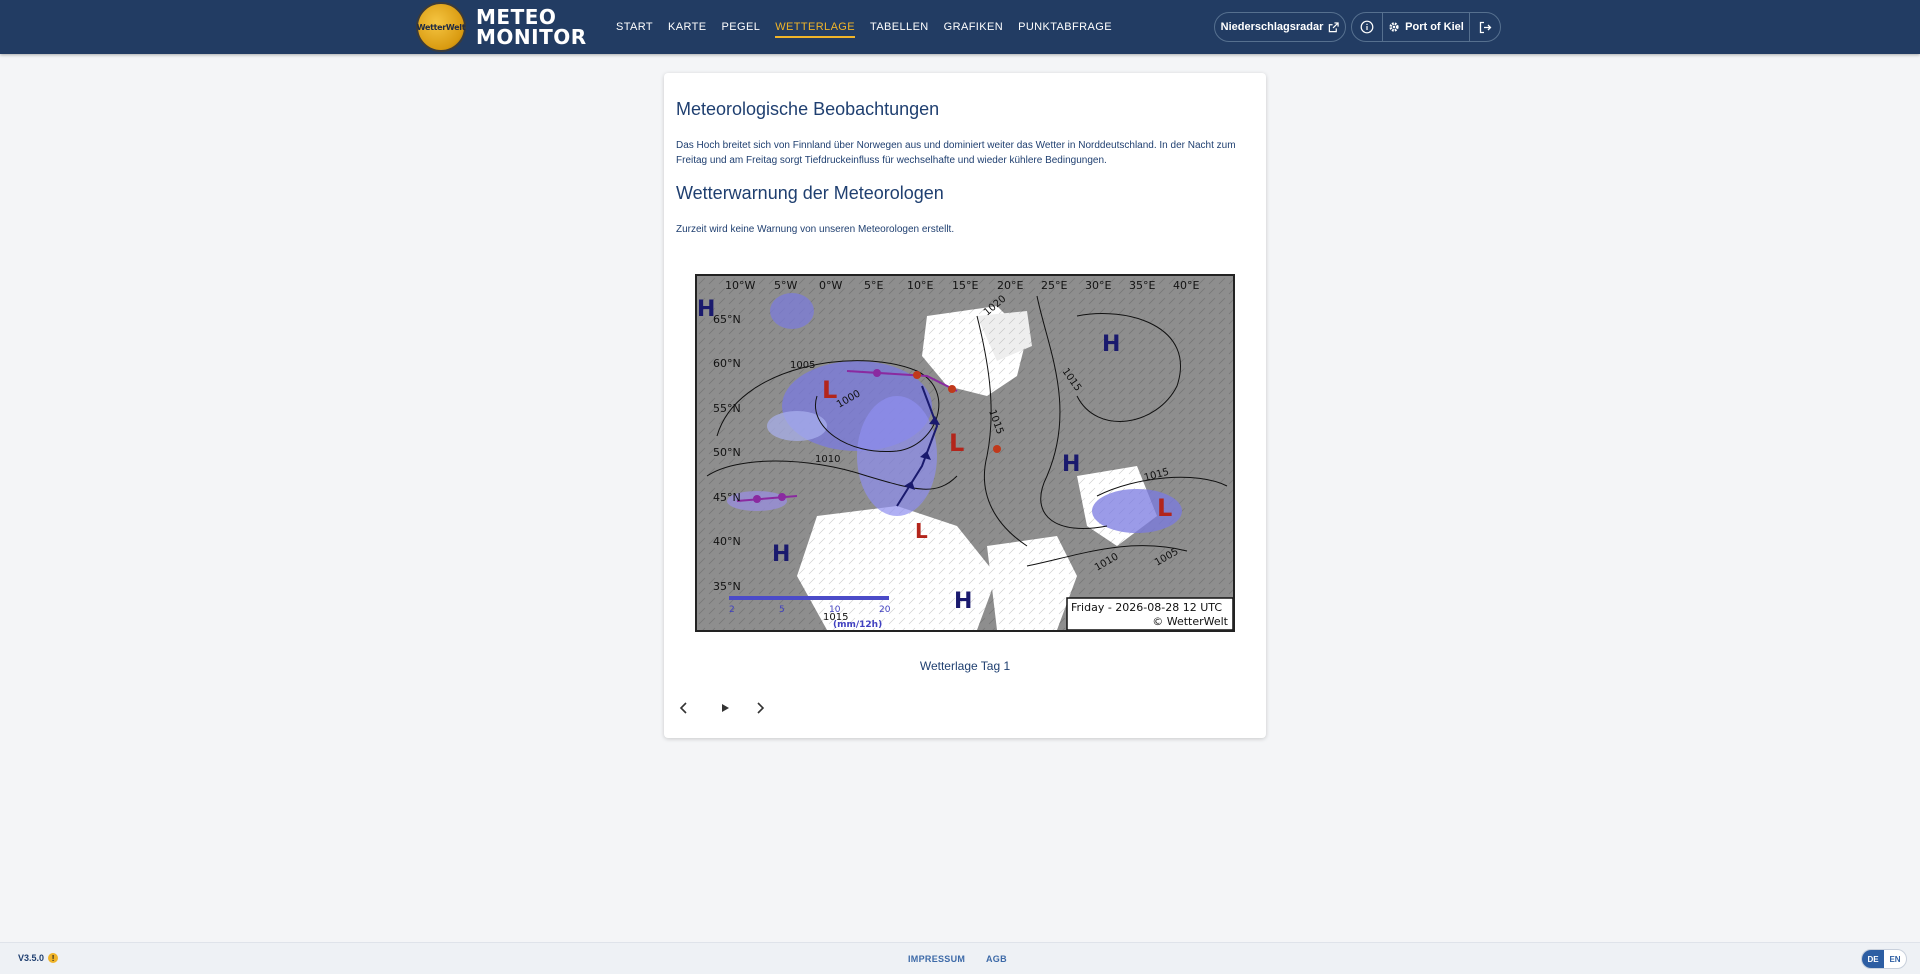 Image resolution: width=1920 pixels, height=974 pixels. I want to click on nav-wetterlage: WETTERLAGE, so click(815, 27).